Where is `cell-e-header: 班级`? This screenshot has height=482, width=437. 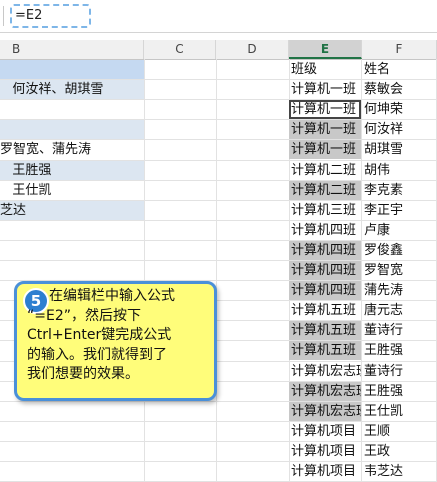
cell-e-header: 班级 is located at coordinates (325, 69).